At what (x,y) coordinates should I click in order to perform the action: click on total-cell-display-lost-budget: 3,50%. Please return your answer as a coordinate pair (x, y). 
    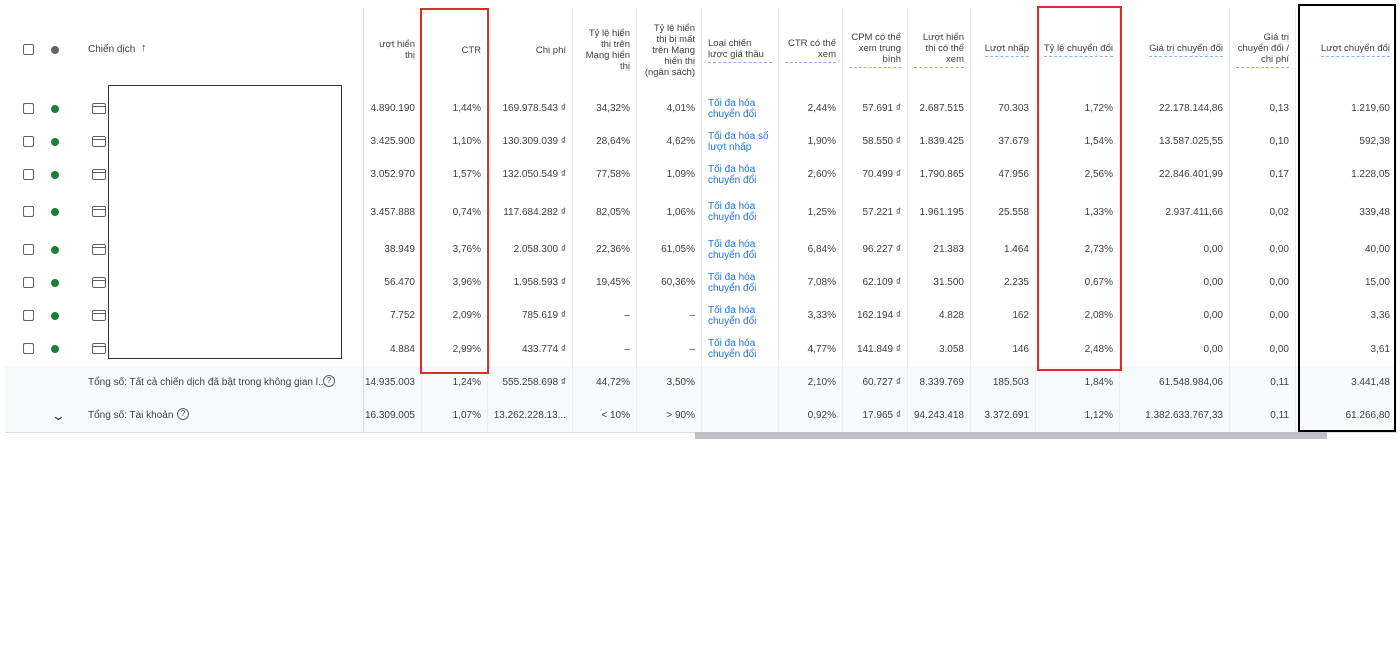
    Looking at the image, I should click on (669, 382).